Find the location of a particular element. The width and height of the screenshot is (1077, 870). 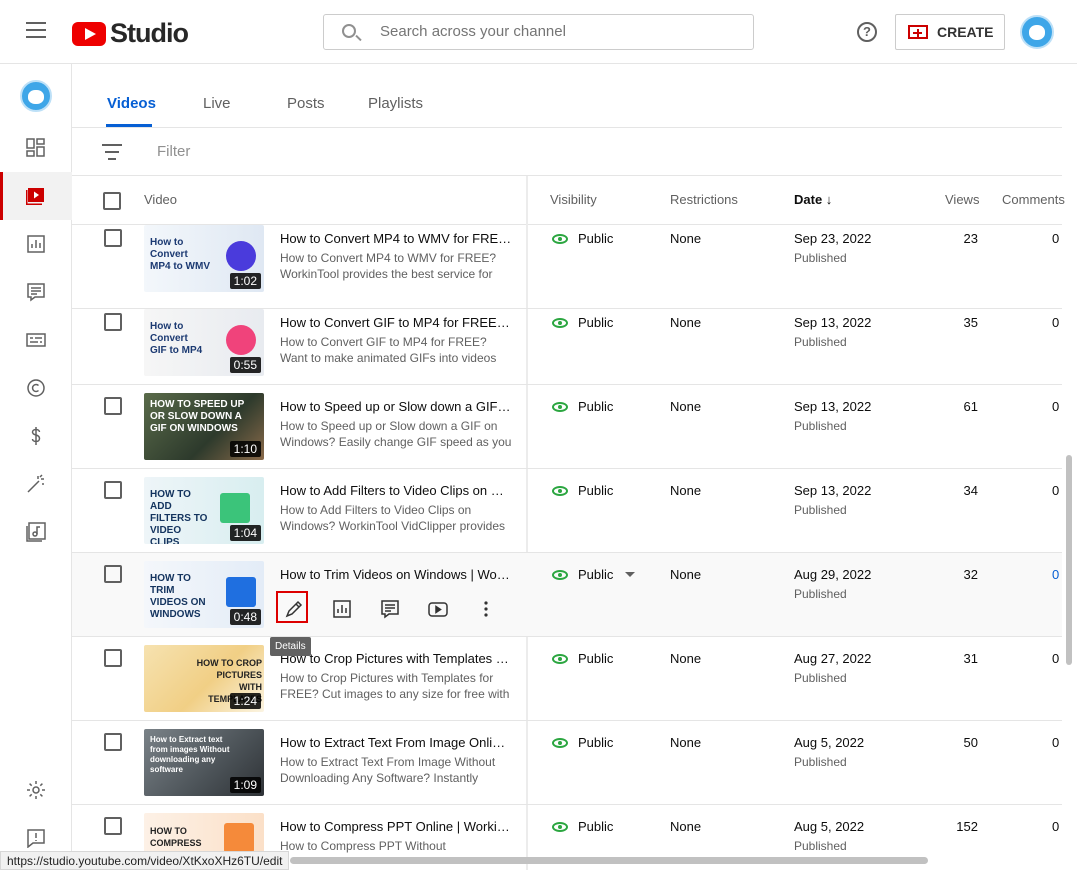

filter-bar: Filter is located at coordinates (567, 152).